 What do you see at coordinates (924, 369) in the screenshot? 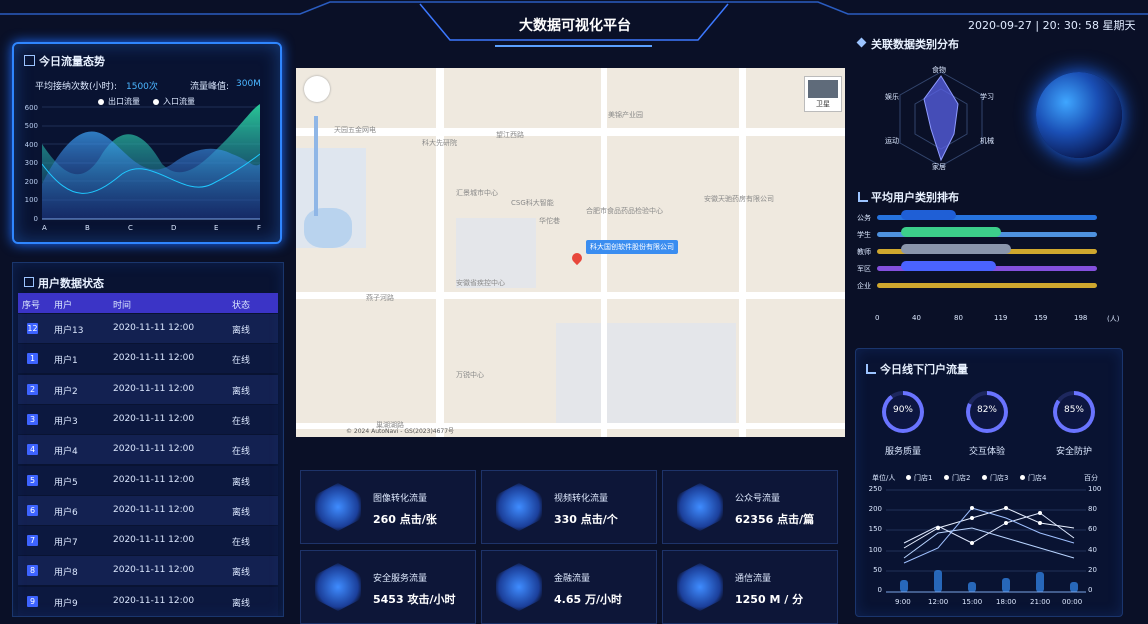
I see `offline-title: 今日线下门户流量` at bounding box center [924, 369].